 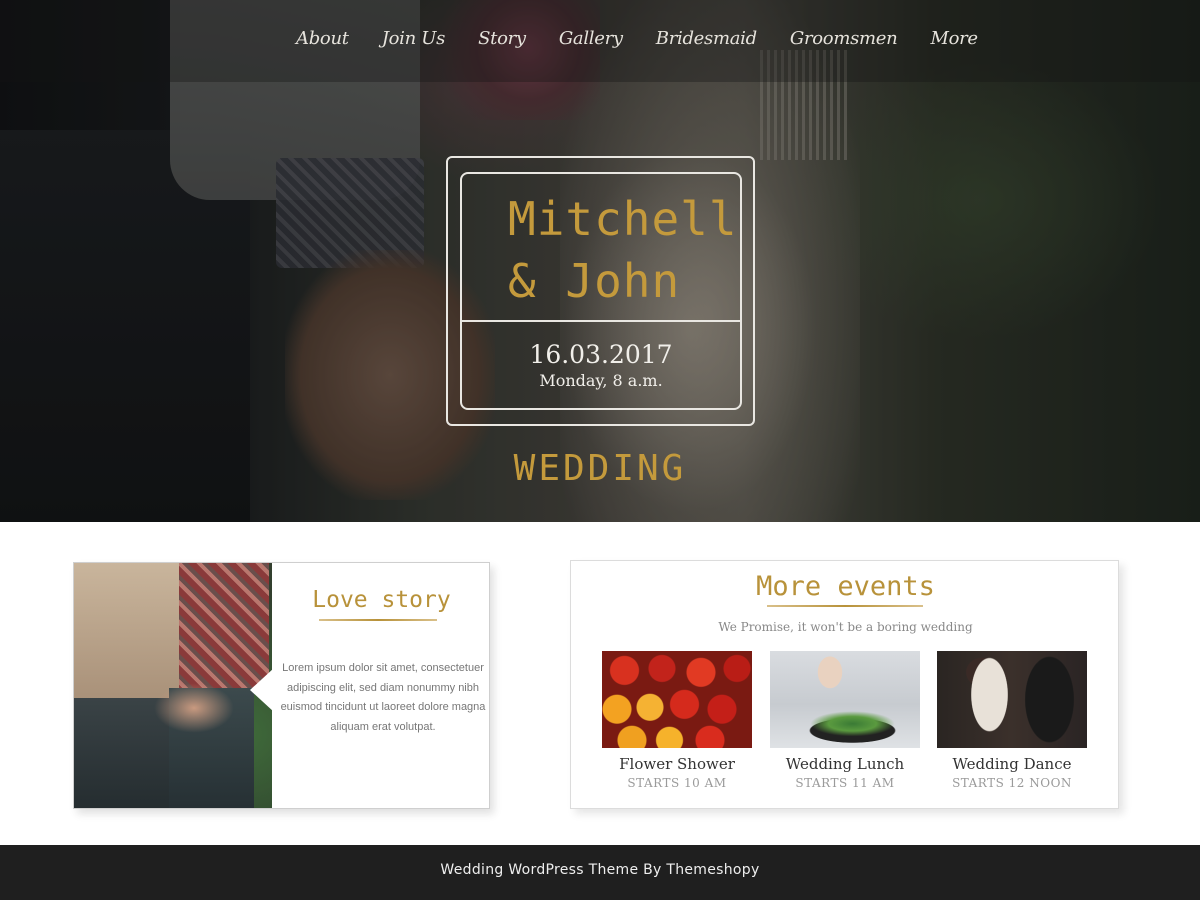 I want to click on nav-more: More, so click(x=954, y=38).